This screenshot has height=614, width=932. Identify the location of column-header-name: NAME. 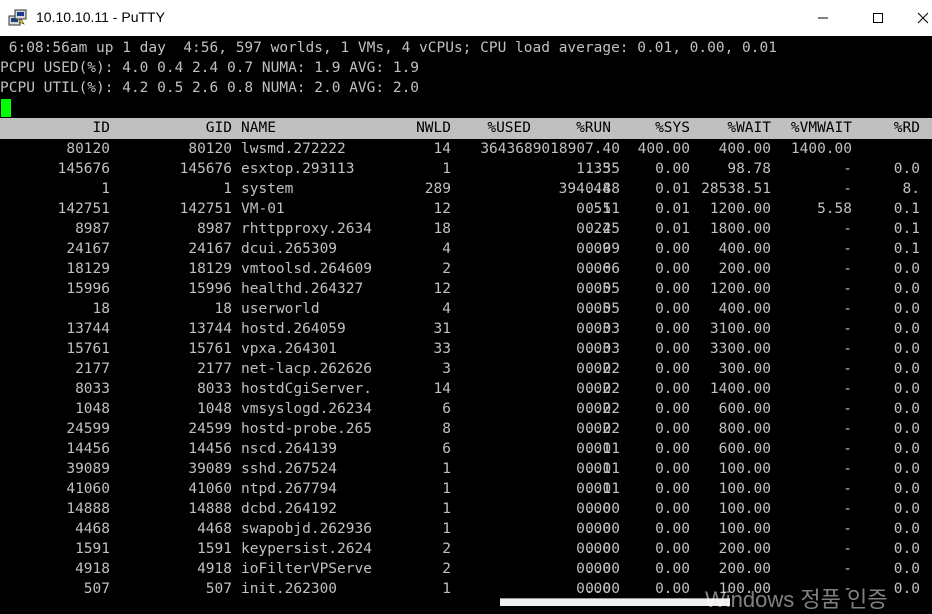
(258, 128).